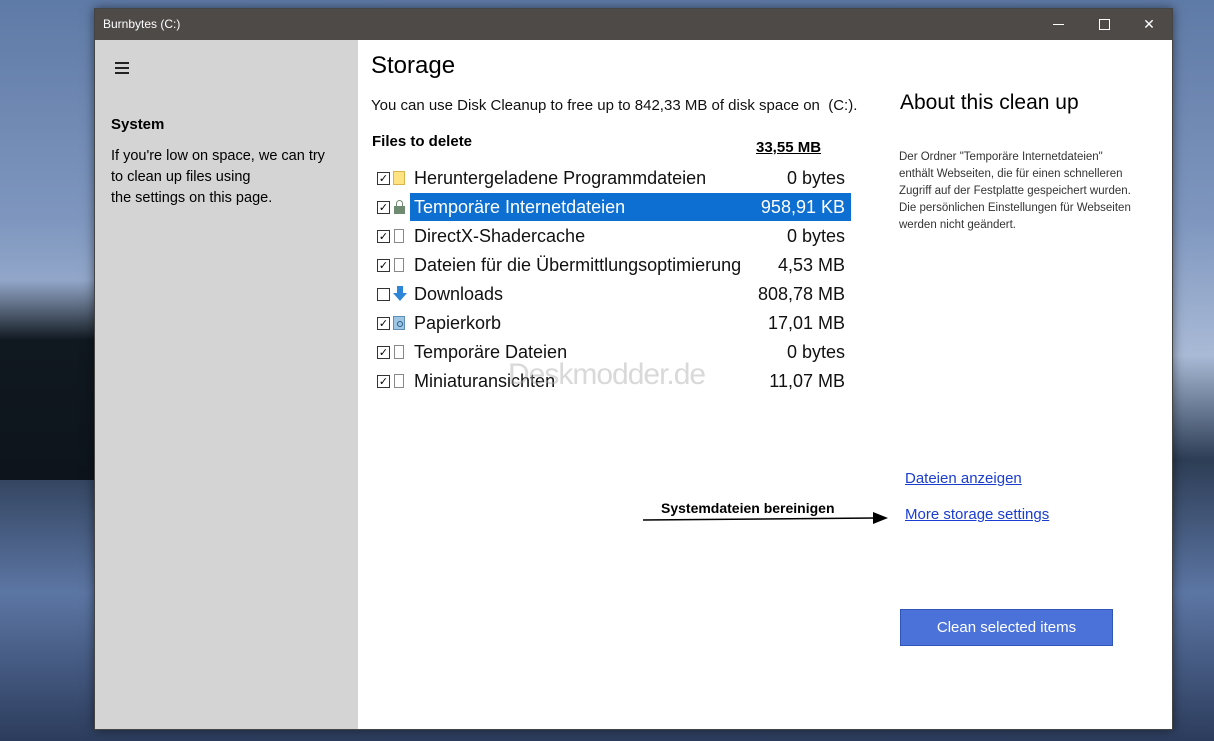 This screenshot has height=741, width=1214. I want to click on file-row-selected: ✓ Temporäre Internetdateien 958,91 KB, so click(614, 207).